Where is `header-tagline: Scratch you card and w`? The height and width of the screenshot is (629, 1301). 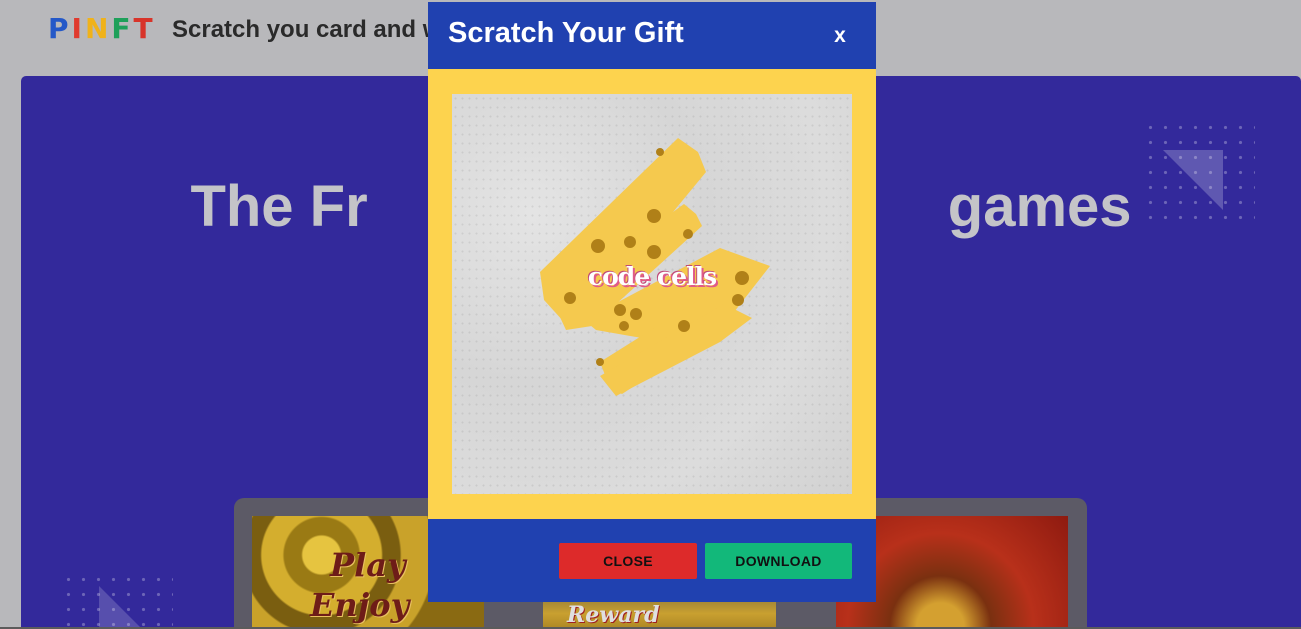
header-tagline: Scratch you card and w is located at coordinates (307, 29).